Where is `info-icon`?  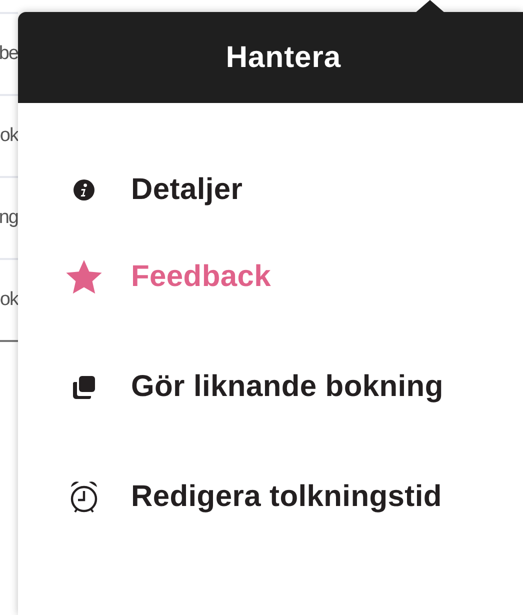
info-icon is located at coordinates (84, 190).